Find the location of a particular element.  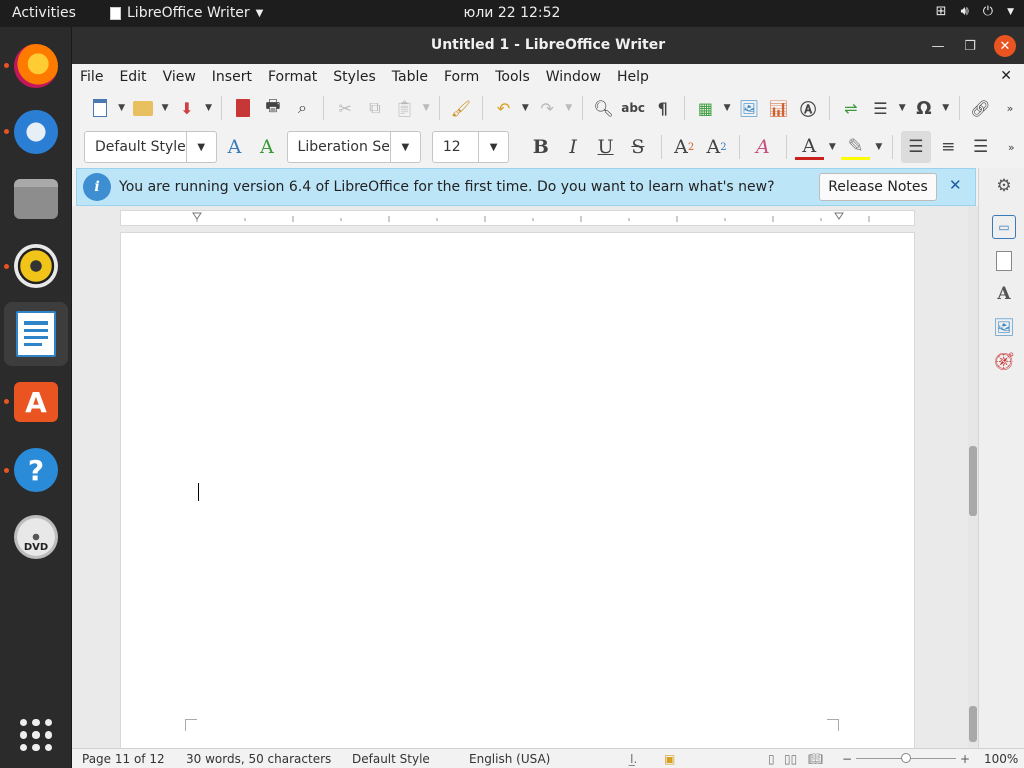

zoom-slider is located at coordinates (906, 758).